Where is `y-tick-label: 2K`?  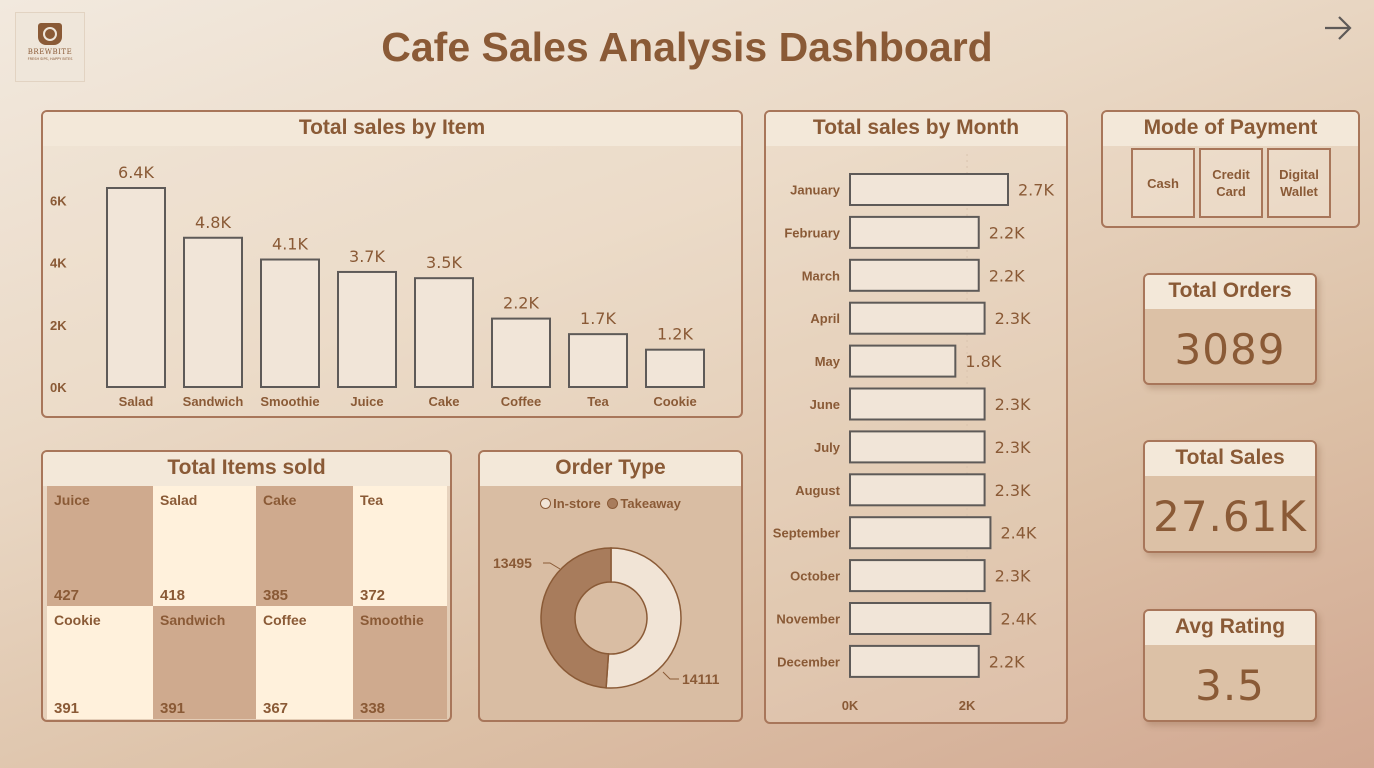 y-tick-label: 2K is located at coordinates (58, 325).